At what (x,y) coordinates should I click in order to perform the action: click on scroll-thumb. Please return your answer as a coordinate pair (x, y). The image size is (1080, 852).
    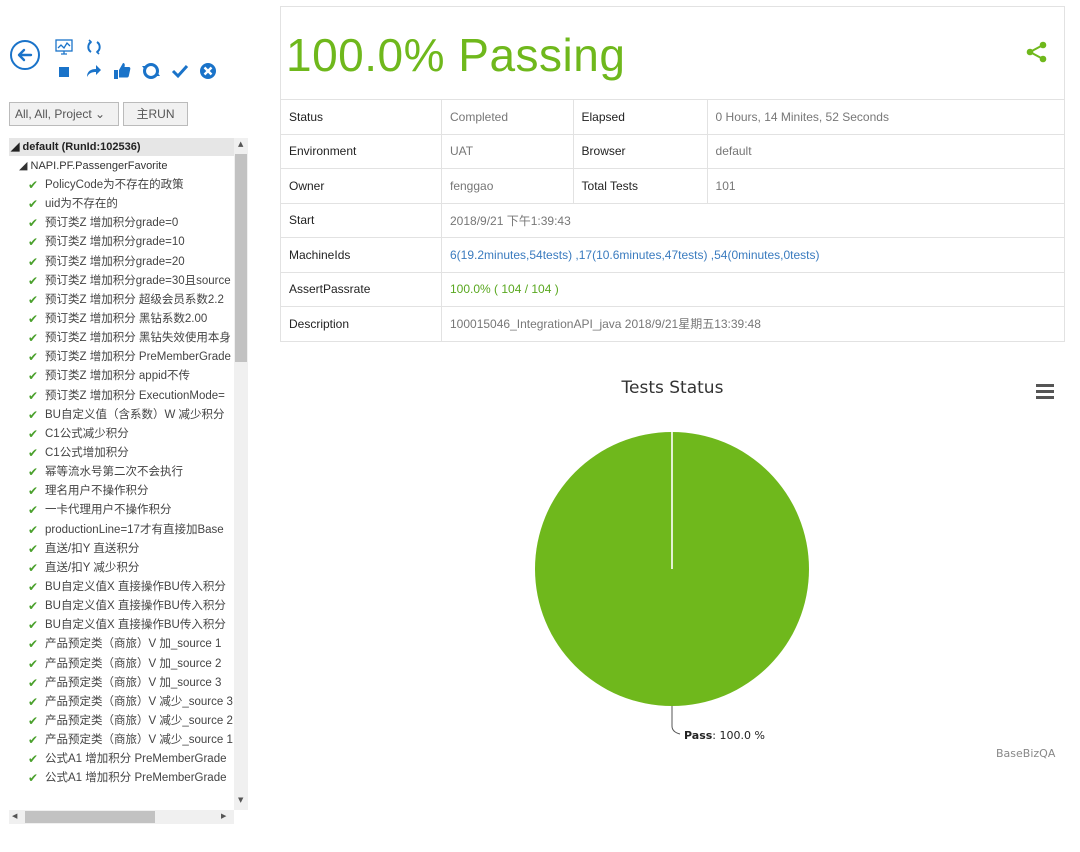
    Looking at the image, I should click on (241, 258).